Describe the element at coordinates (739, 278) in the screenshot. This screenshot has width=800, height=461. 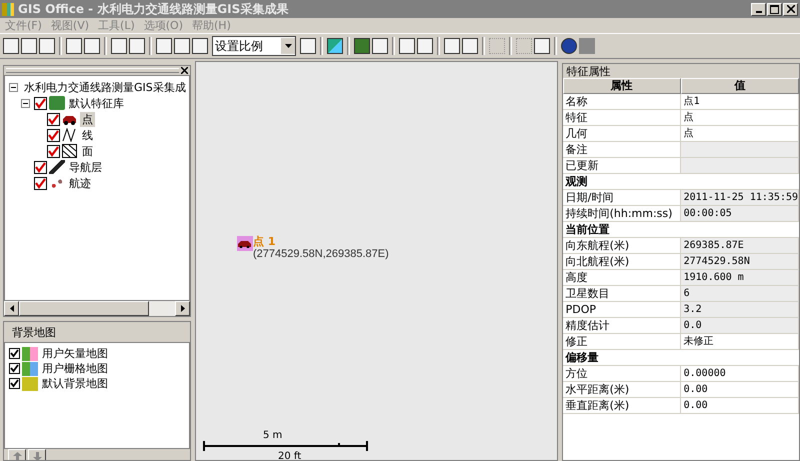
I see `property-value: 1910.600 m` at that location.